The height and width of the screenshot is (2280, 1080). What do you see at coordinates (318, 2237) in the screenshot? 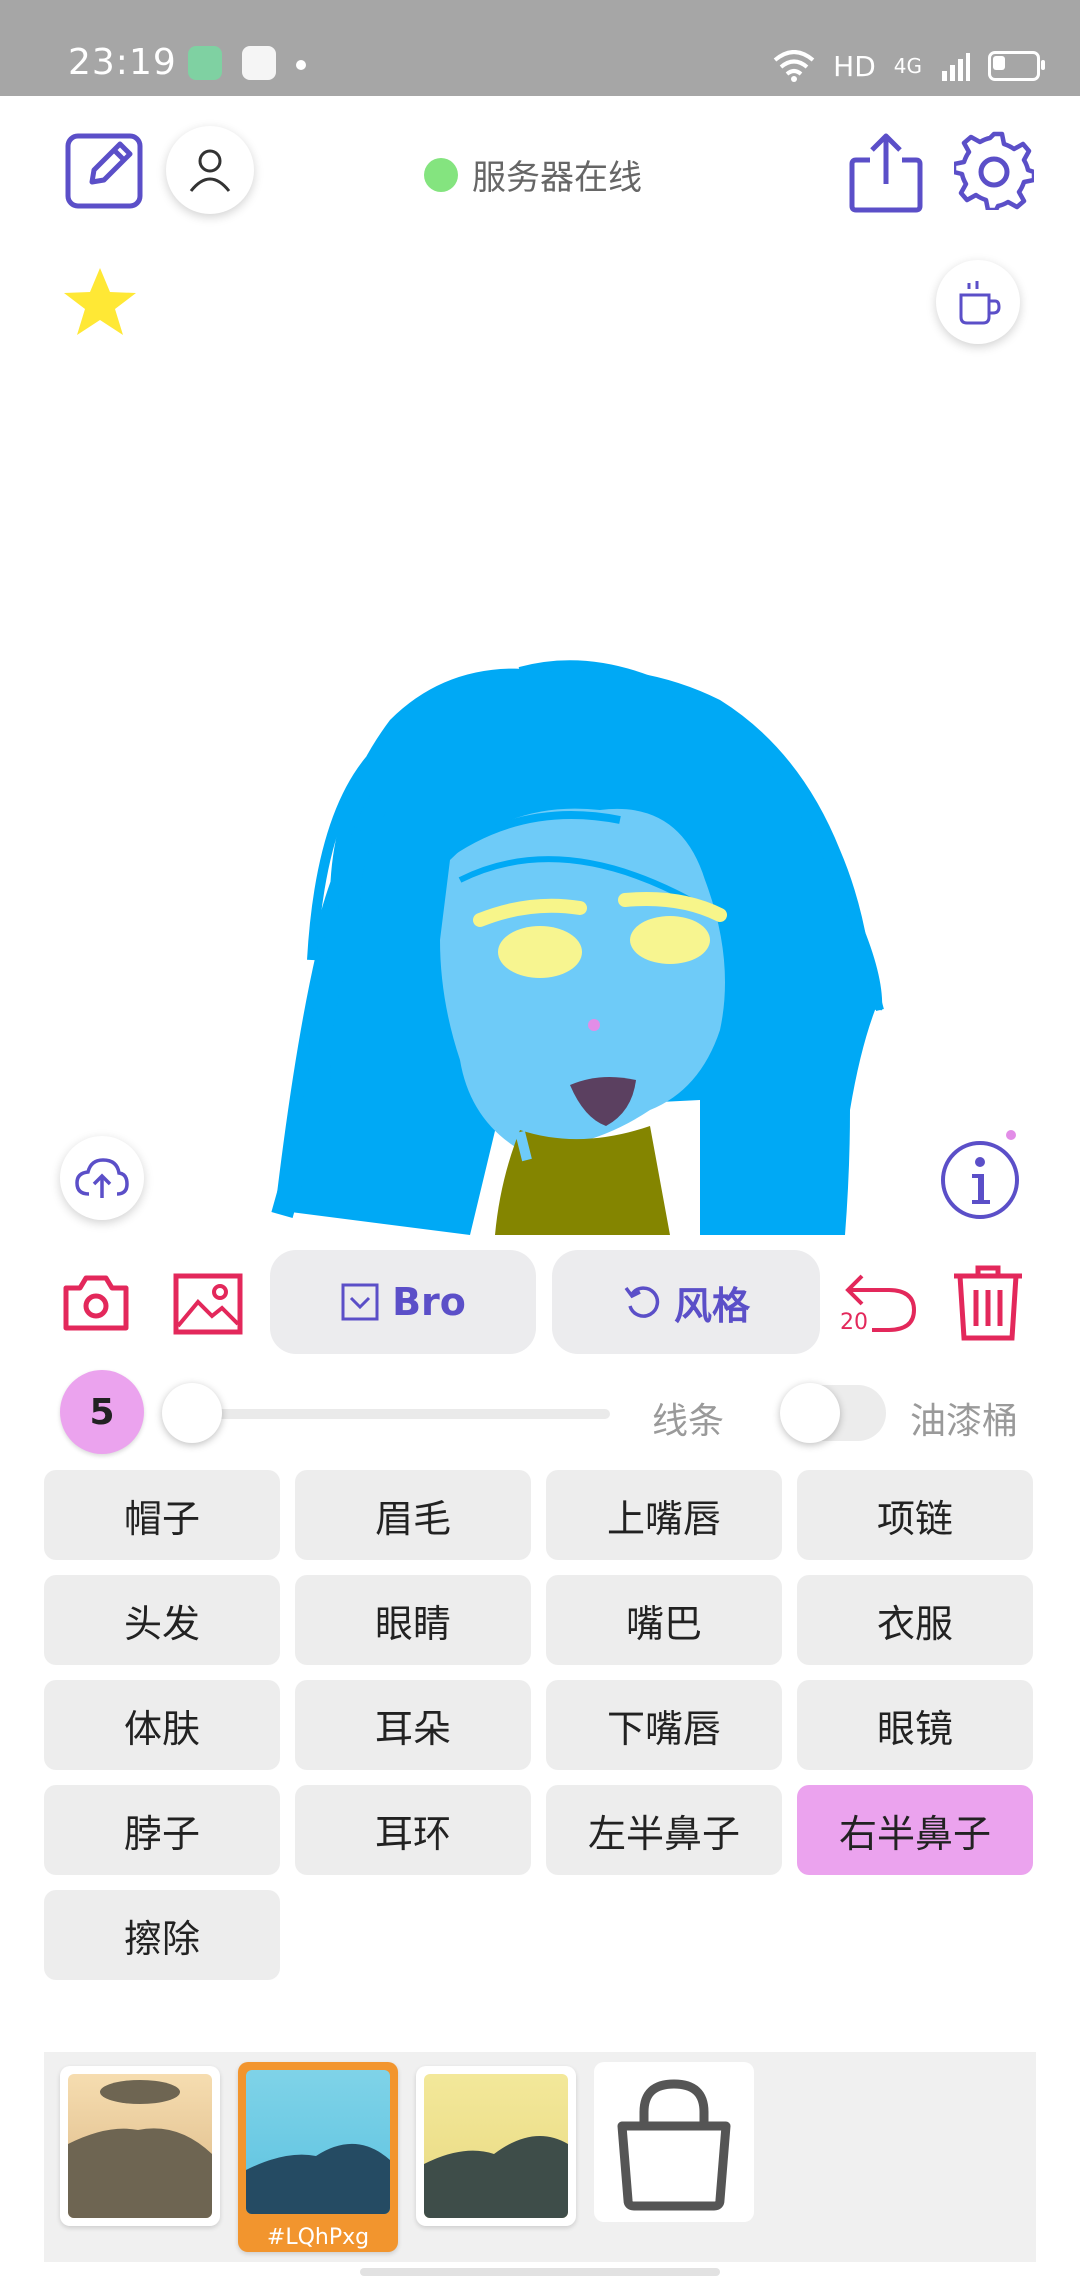
I see `selected-swatch-label: #LQhPxg` at bounding box center [318, 2237].